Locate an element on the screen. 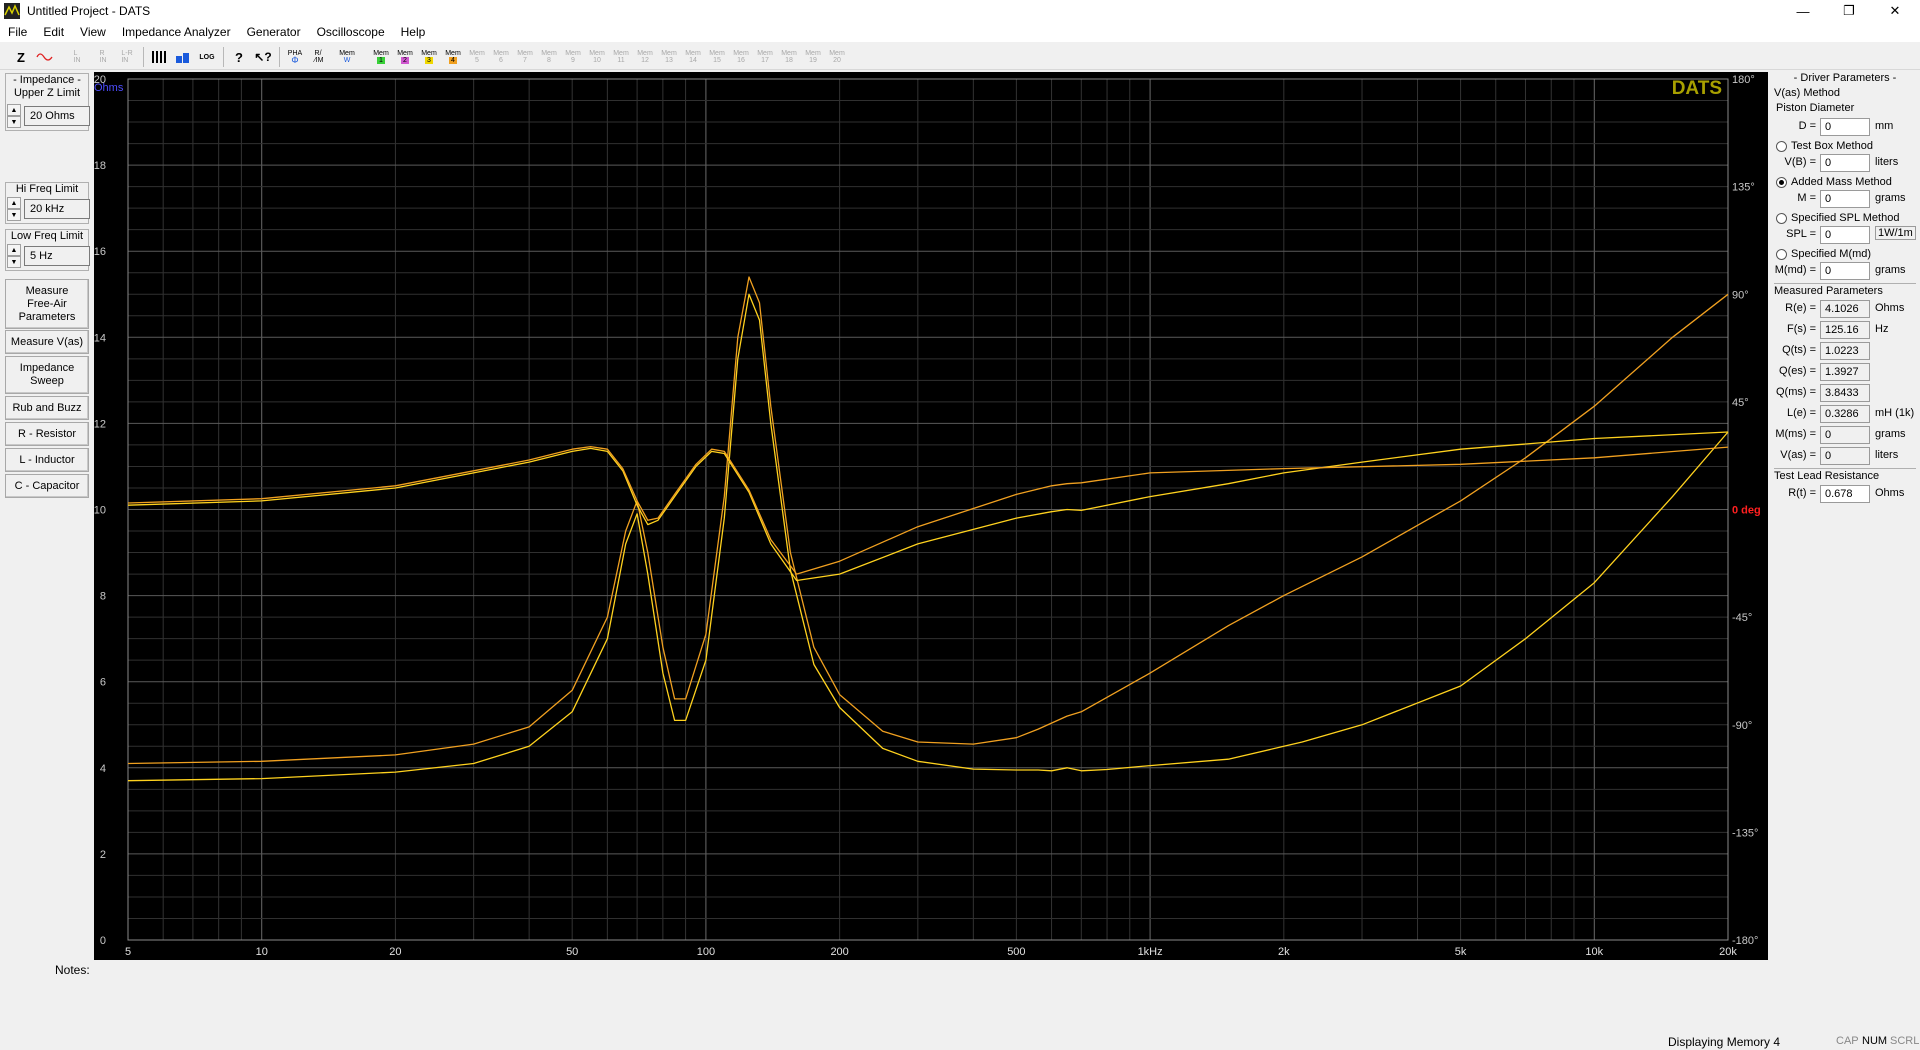  mem-19-button: Mem 19 is located at coordinates (813, 57).